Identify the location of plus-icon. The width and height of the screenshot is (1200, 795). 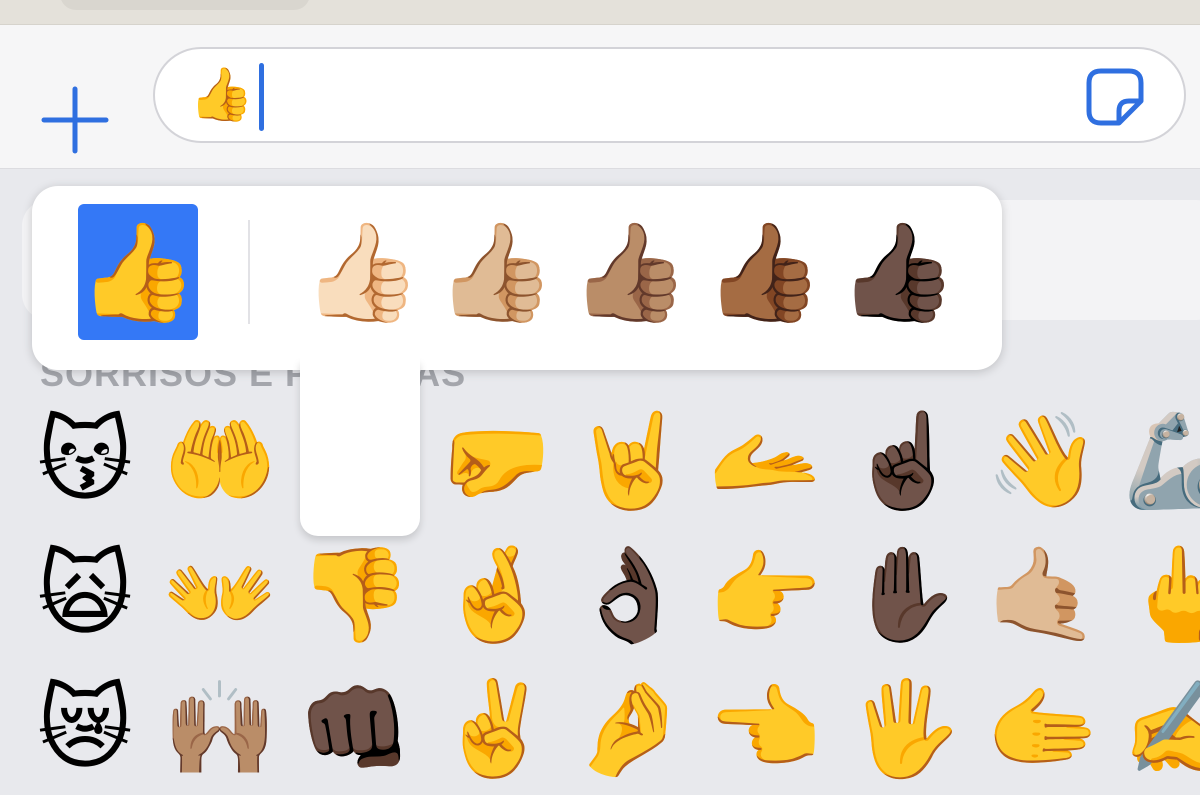
(75, 120).